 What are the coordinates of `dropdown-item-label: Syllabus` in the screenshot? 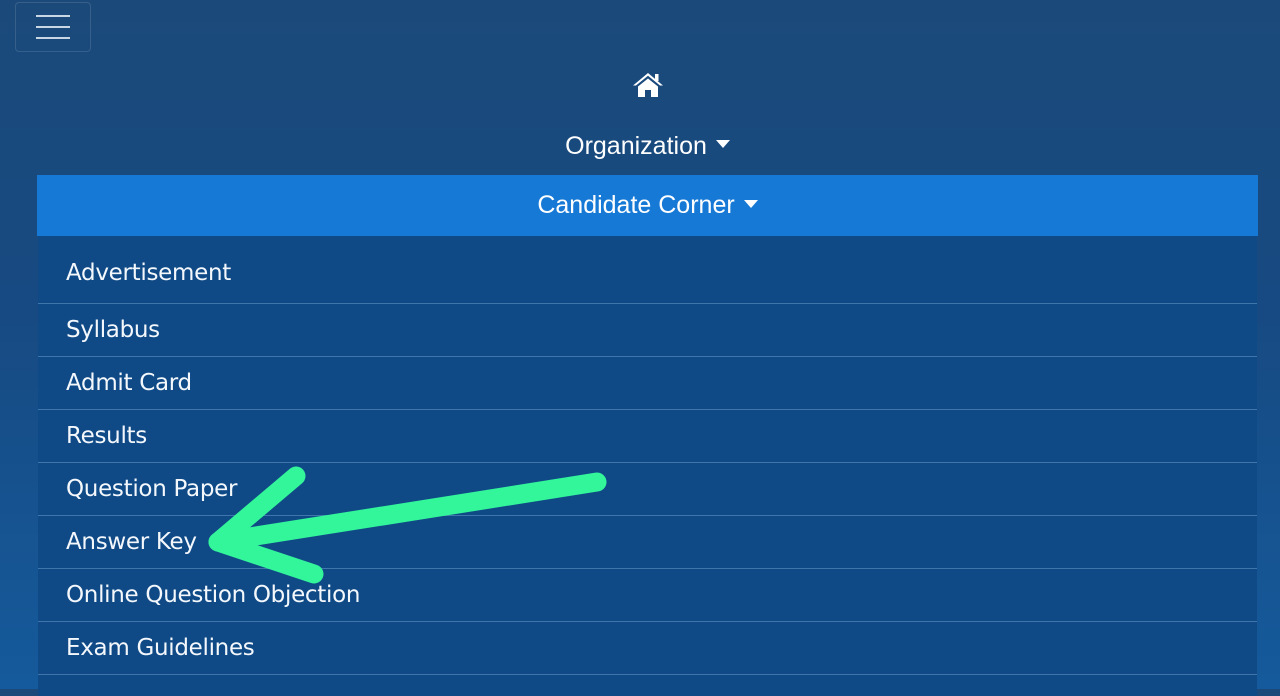 It's located at (113, 330).